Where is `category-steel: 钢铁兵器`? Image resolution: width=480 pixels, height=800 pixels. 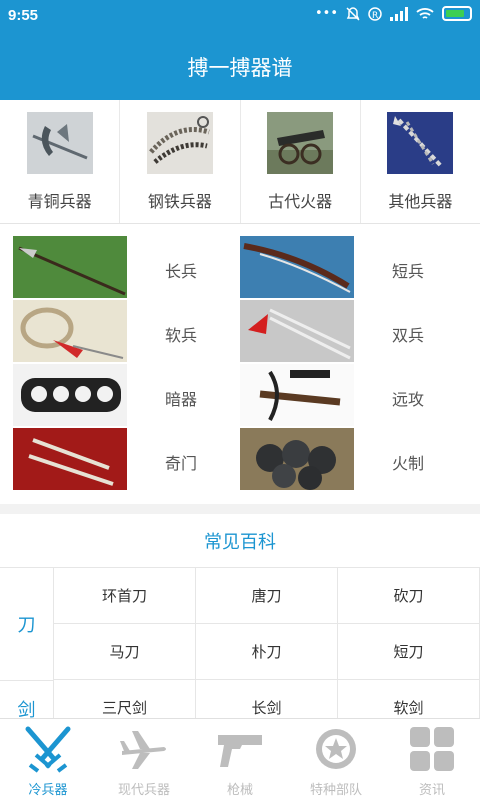
category-steel: 钢铁兵器 is located at coordinates (180, 161).